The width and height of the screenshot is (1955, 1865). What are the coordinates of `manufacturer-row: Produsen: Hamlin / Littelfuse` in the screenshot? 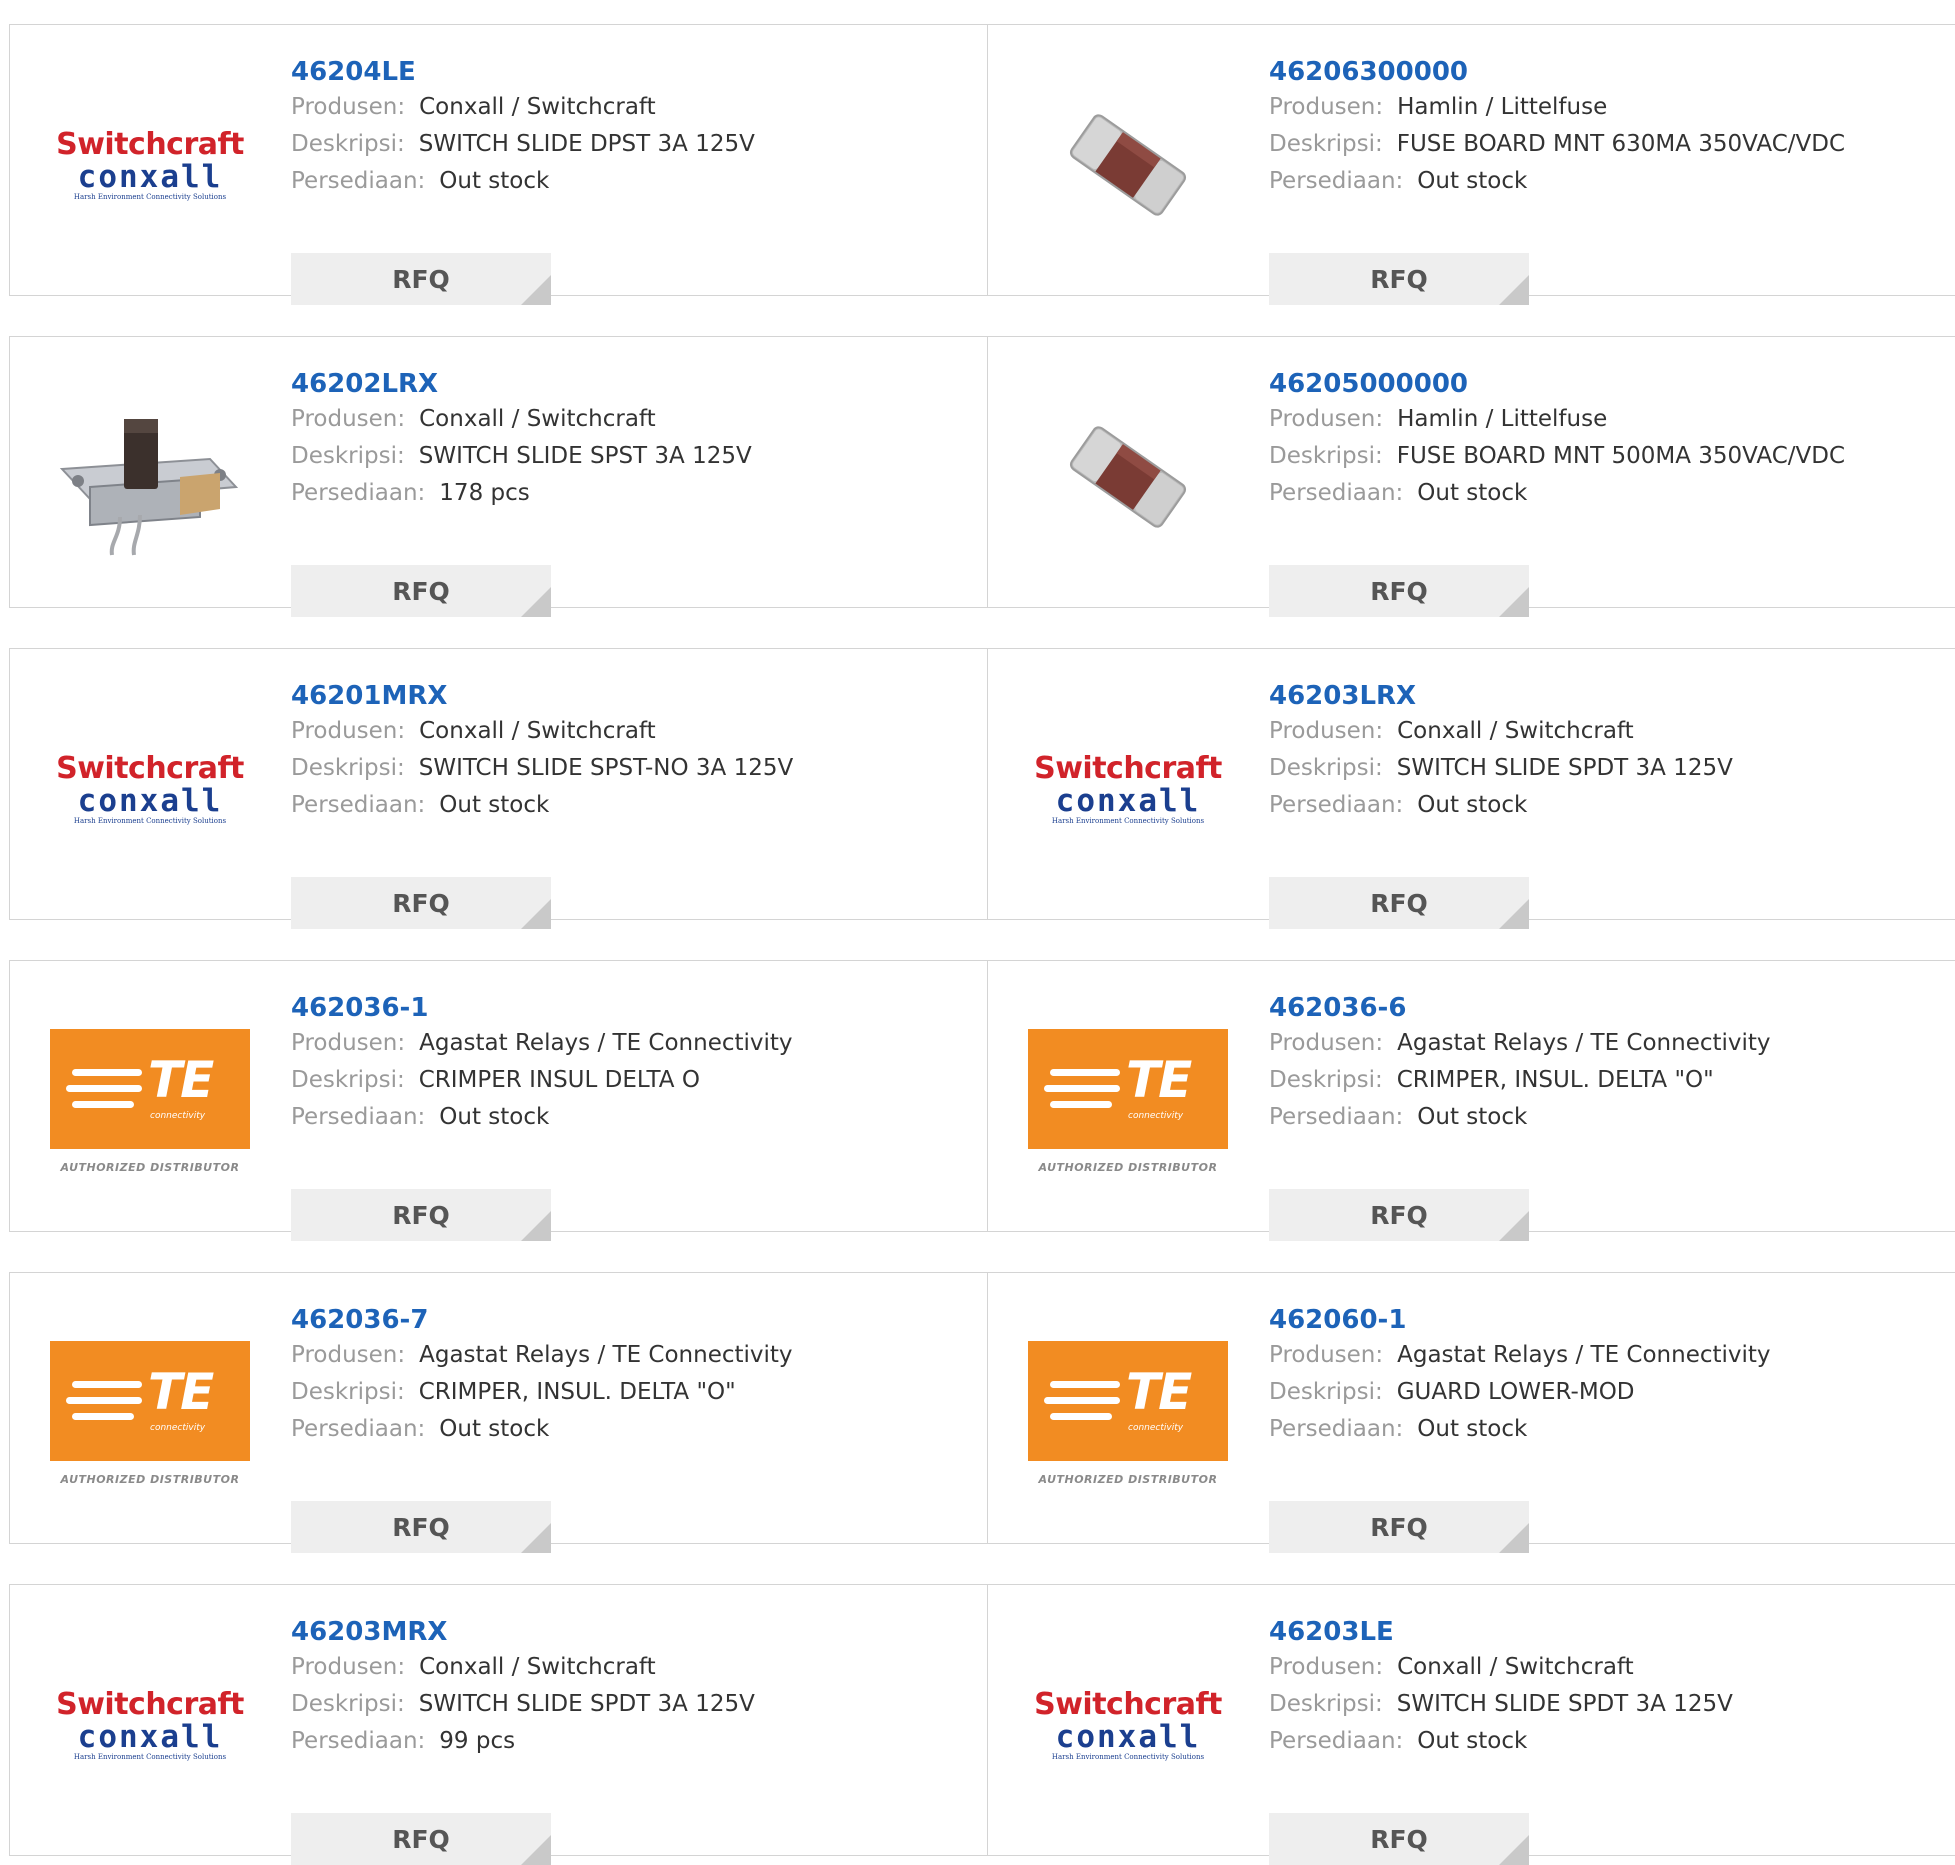 It's located at (1557, 107).